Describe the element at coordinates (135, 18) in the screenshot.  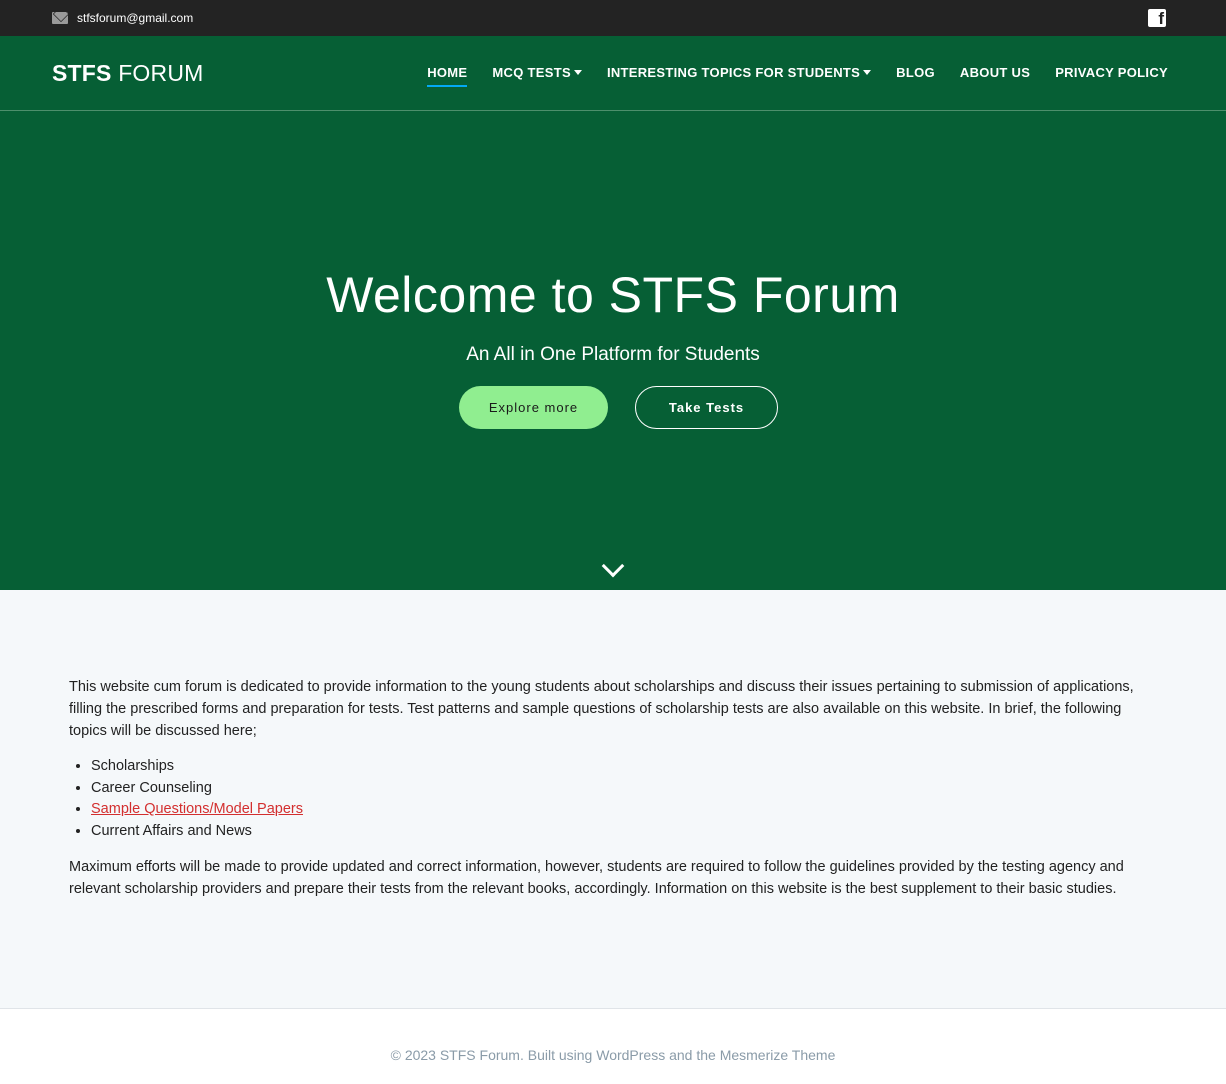
I see `contact-email-text: stfsforum@gmail.com` at that location.